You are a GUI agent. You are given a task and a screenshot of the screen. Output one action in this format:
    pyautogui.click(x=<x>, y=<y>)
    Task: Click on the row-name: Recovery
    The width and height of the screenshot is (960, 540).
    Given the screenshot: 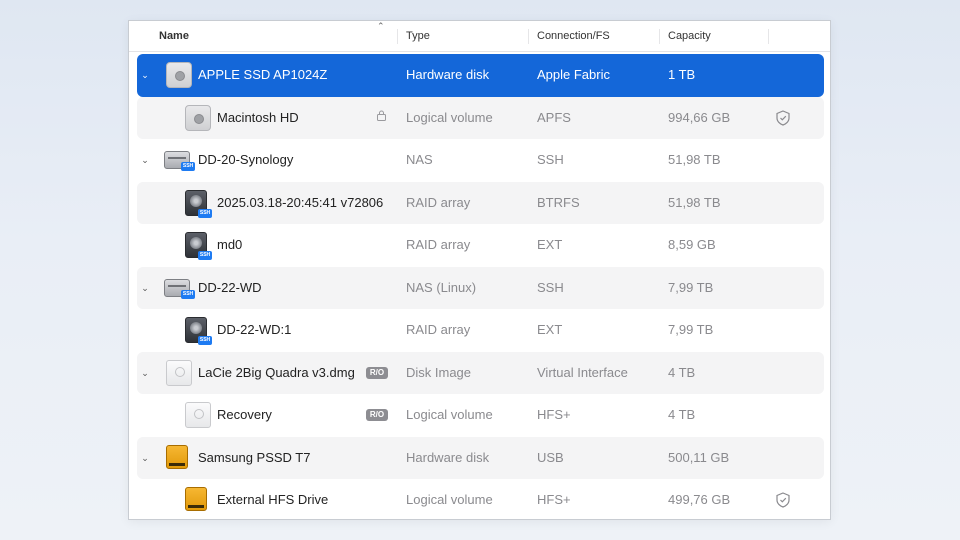 What is the action you would take?
    pyautogui.click(x=244, y=414)
    